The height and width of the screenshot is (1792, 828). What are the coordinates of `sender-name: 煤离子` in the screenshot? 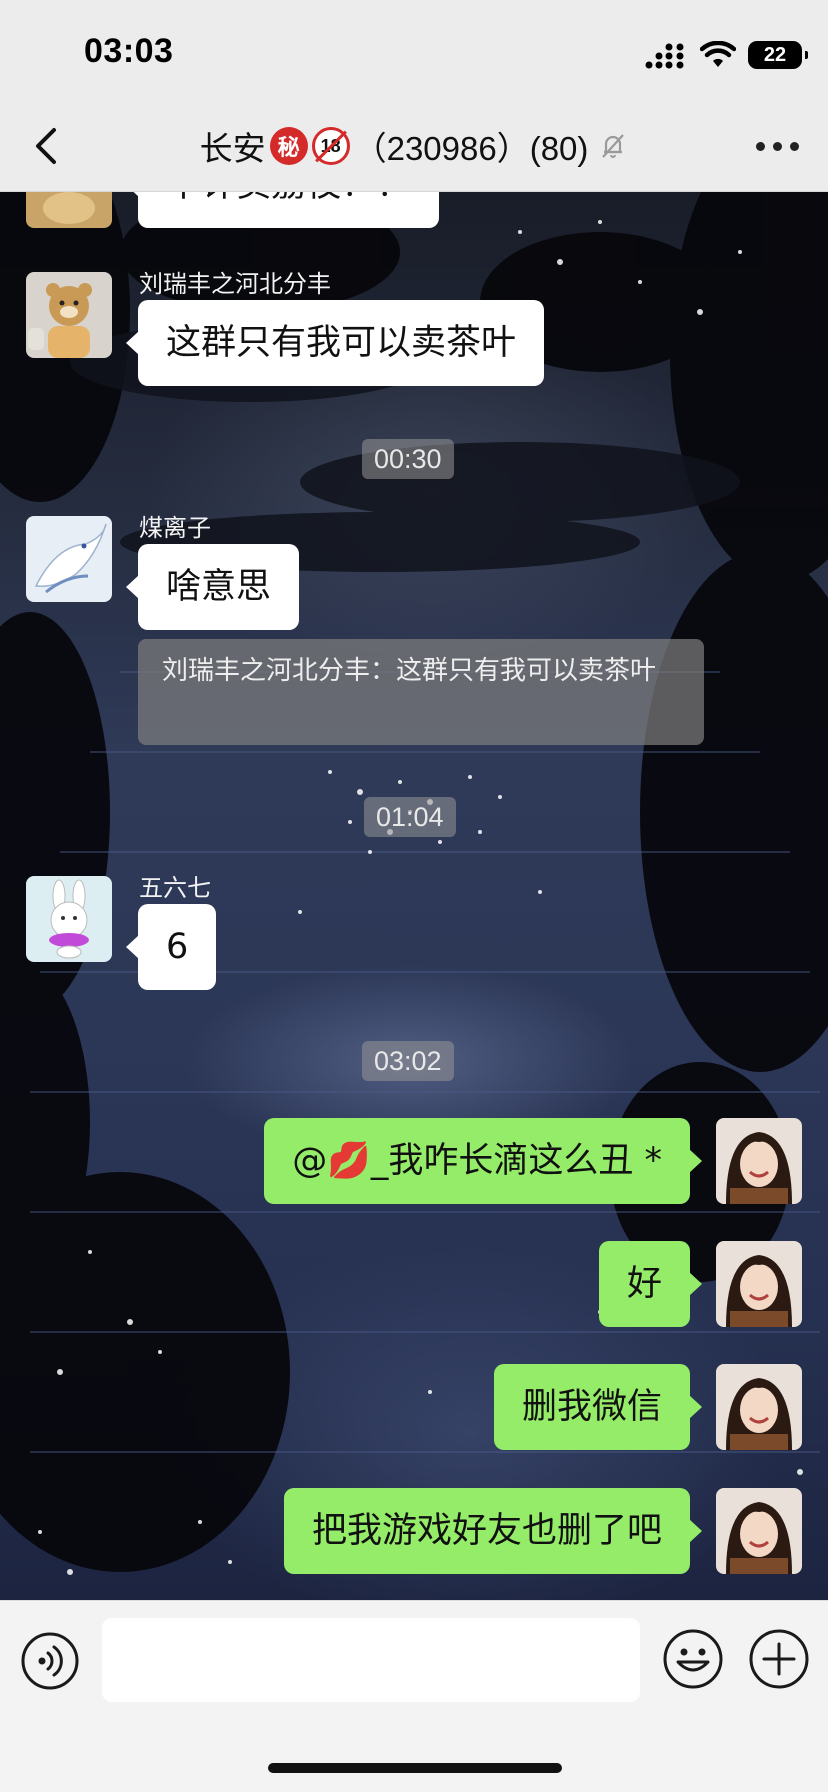 It's located at (175, 528).